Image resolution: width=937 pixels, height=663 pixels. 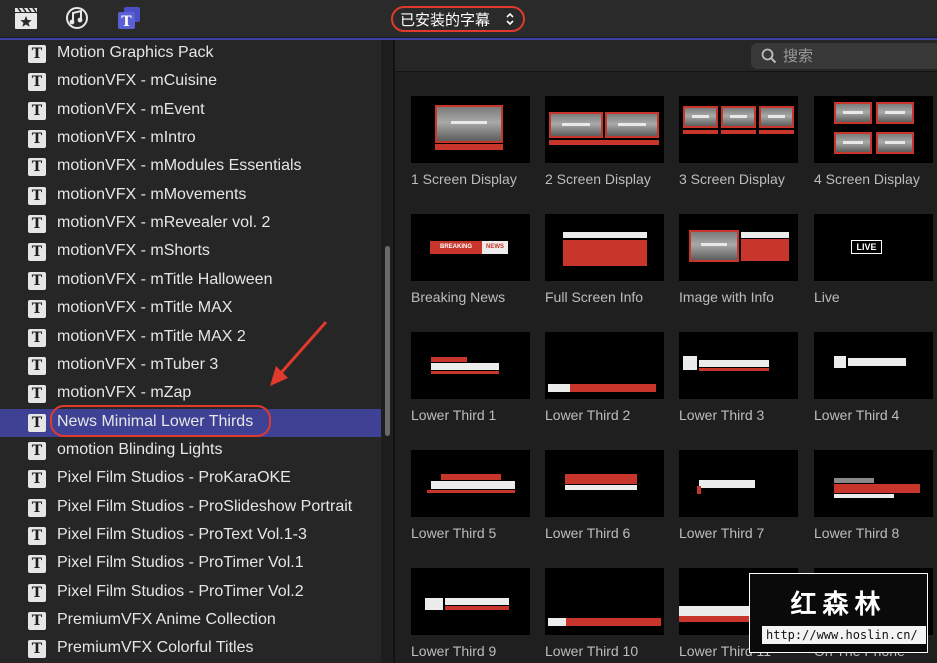 I want to click on title-tile-label: Lower Third 7, so click(x=722, y=533).